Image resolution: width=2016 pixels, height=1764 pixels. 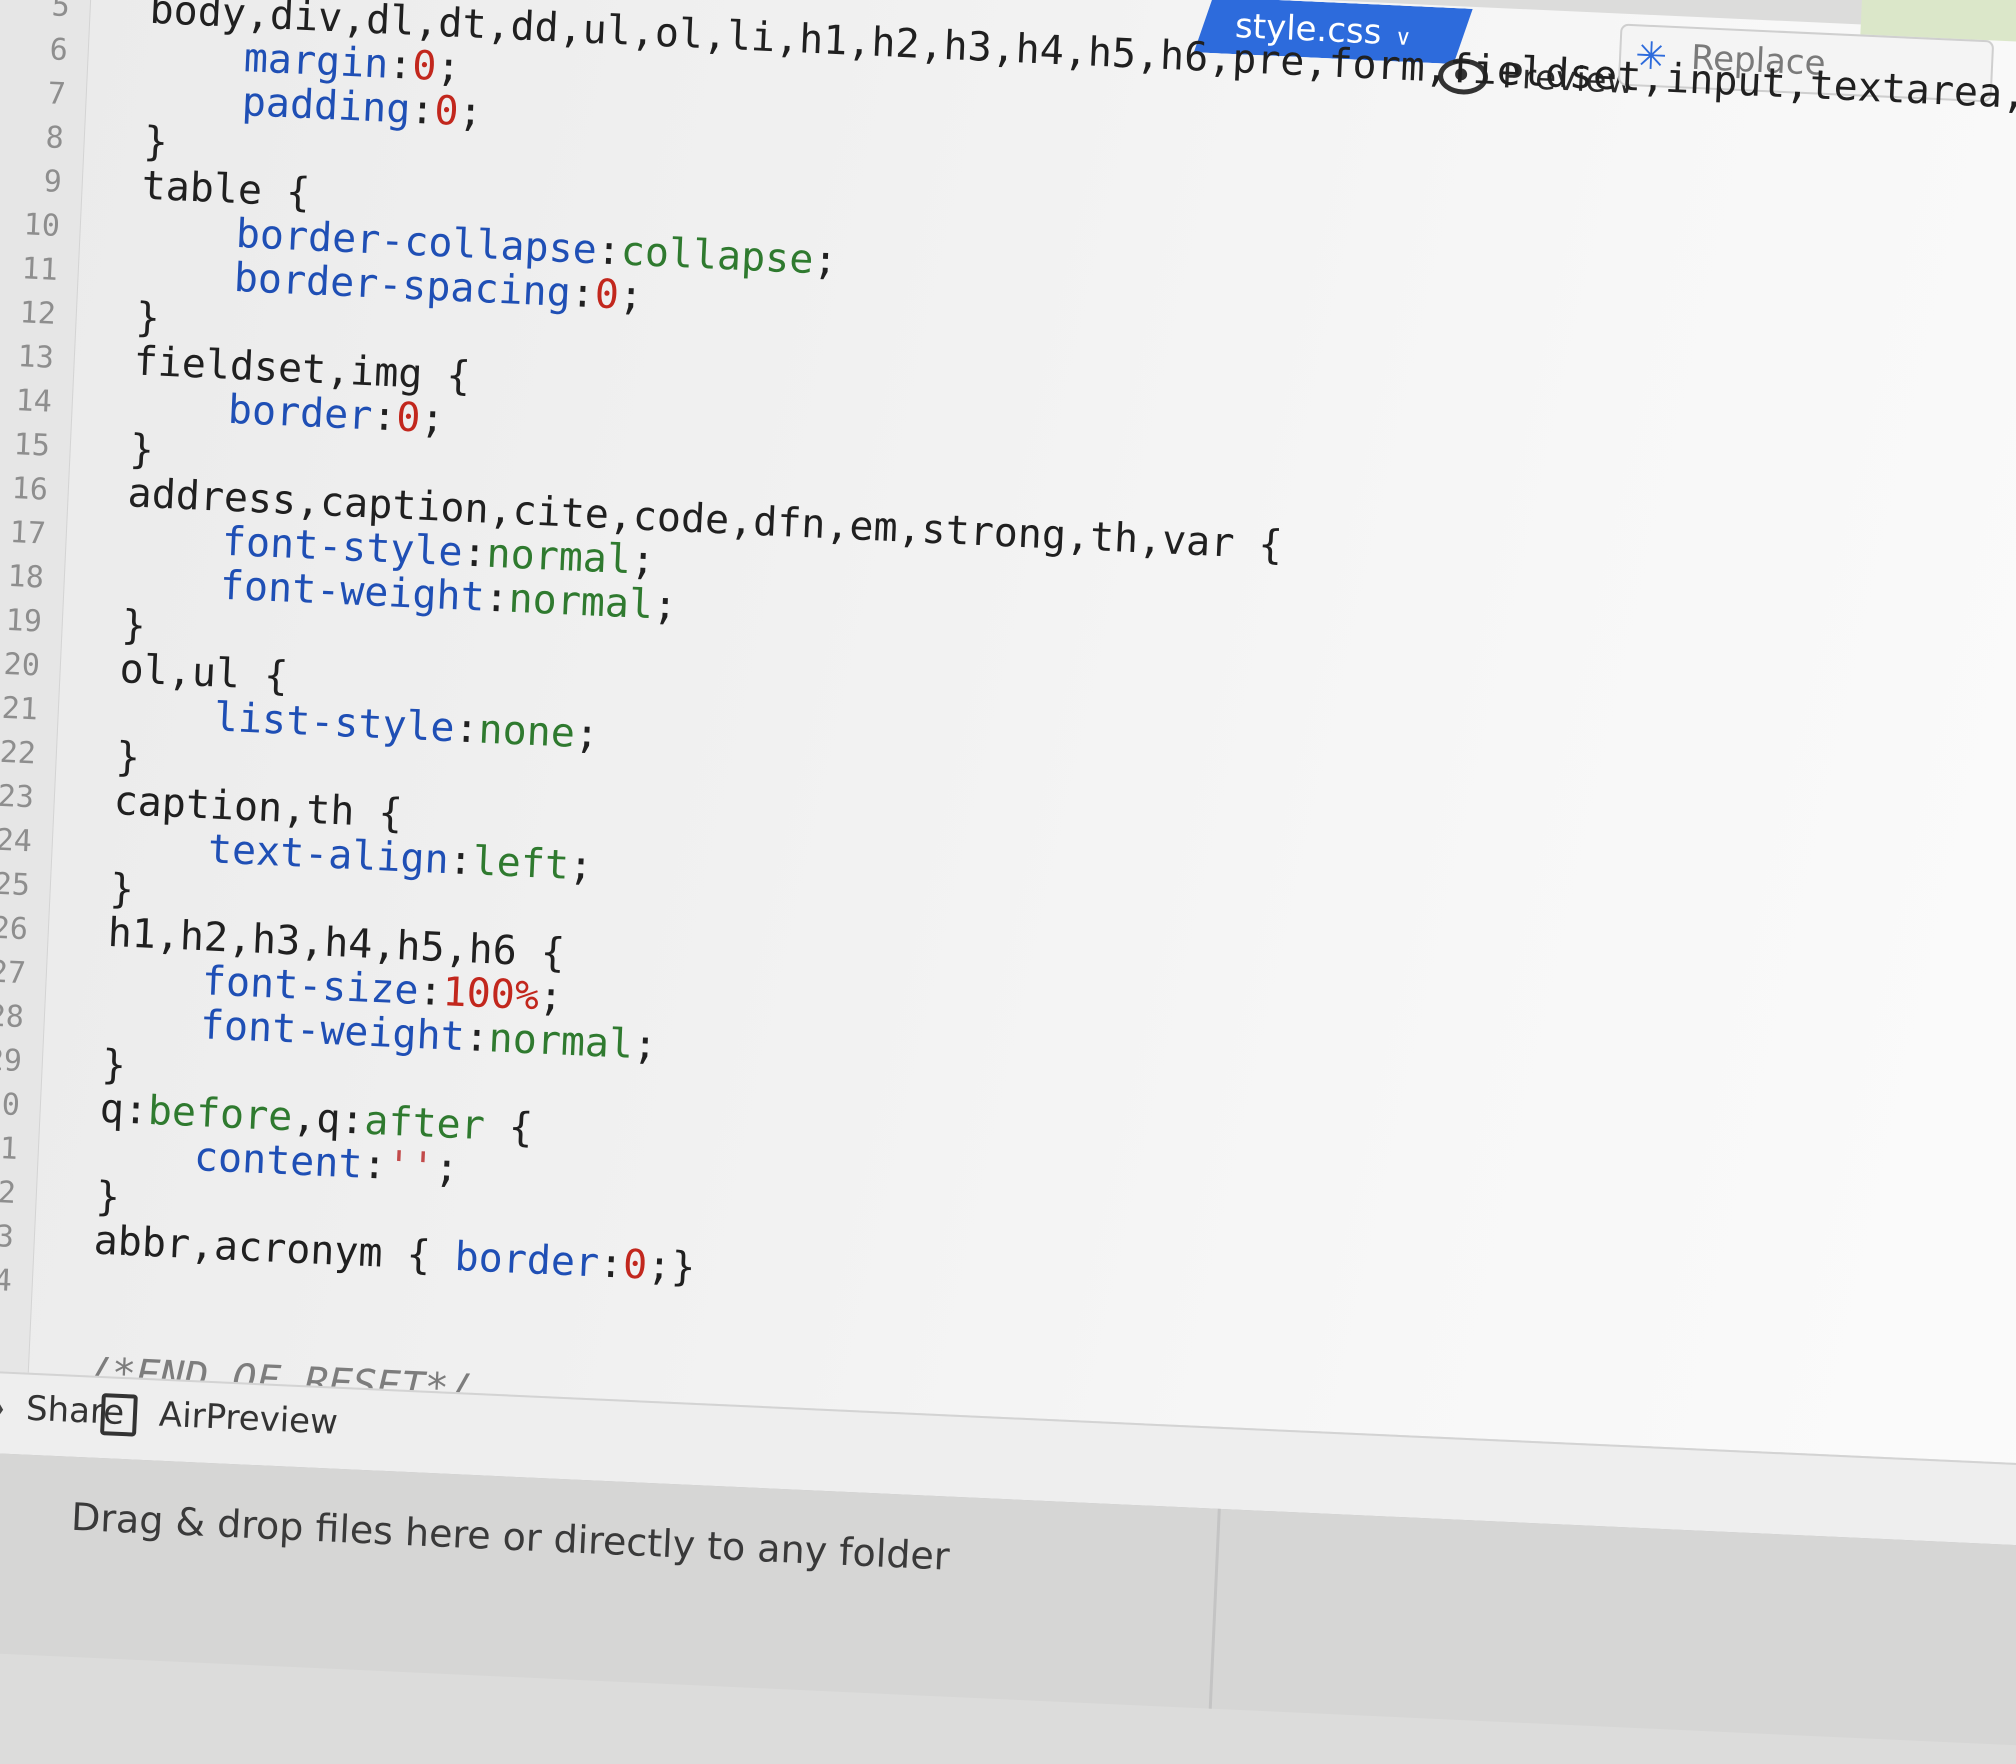 I want to click on code-line: abbr,acronym { border:0;}, so click(x=394, y=1254).